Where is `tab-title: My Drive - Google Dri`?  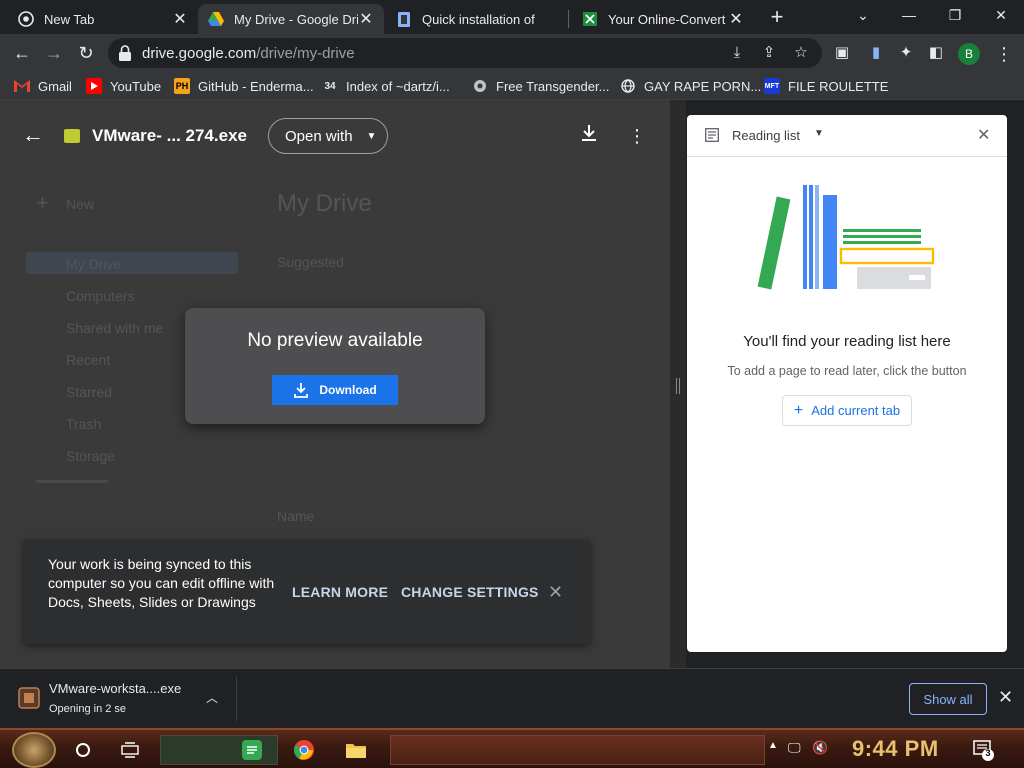
tab-title: My Drive - Google Dri is located at coordinates (296, 19).